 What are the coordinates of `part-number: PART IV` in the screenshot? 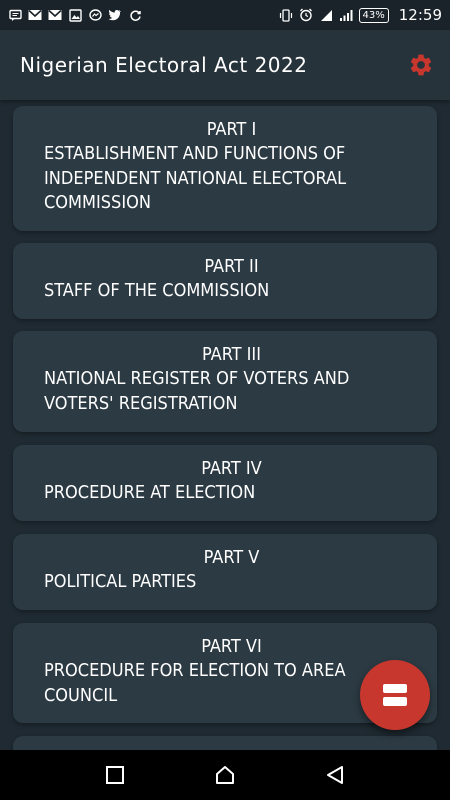 It's located at (231, 468).